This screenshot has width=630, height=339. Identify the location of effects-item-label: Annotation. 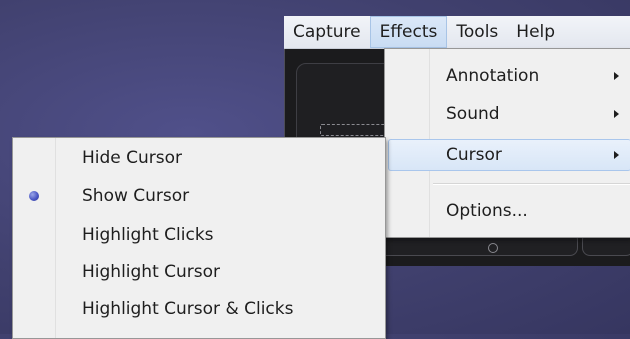
(493, 76).